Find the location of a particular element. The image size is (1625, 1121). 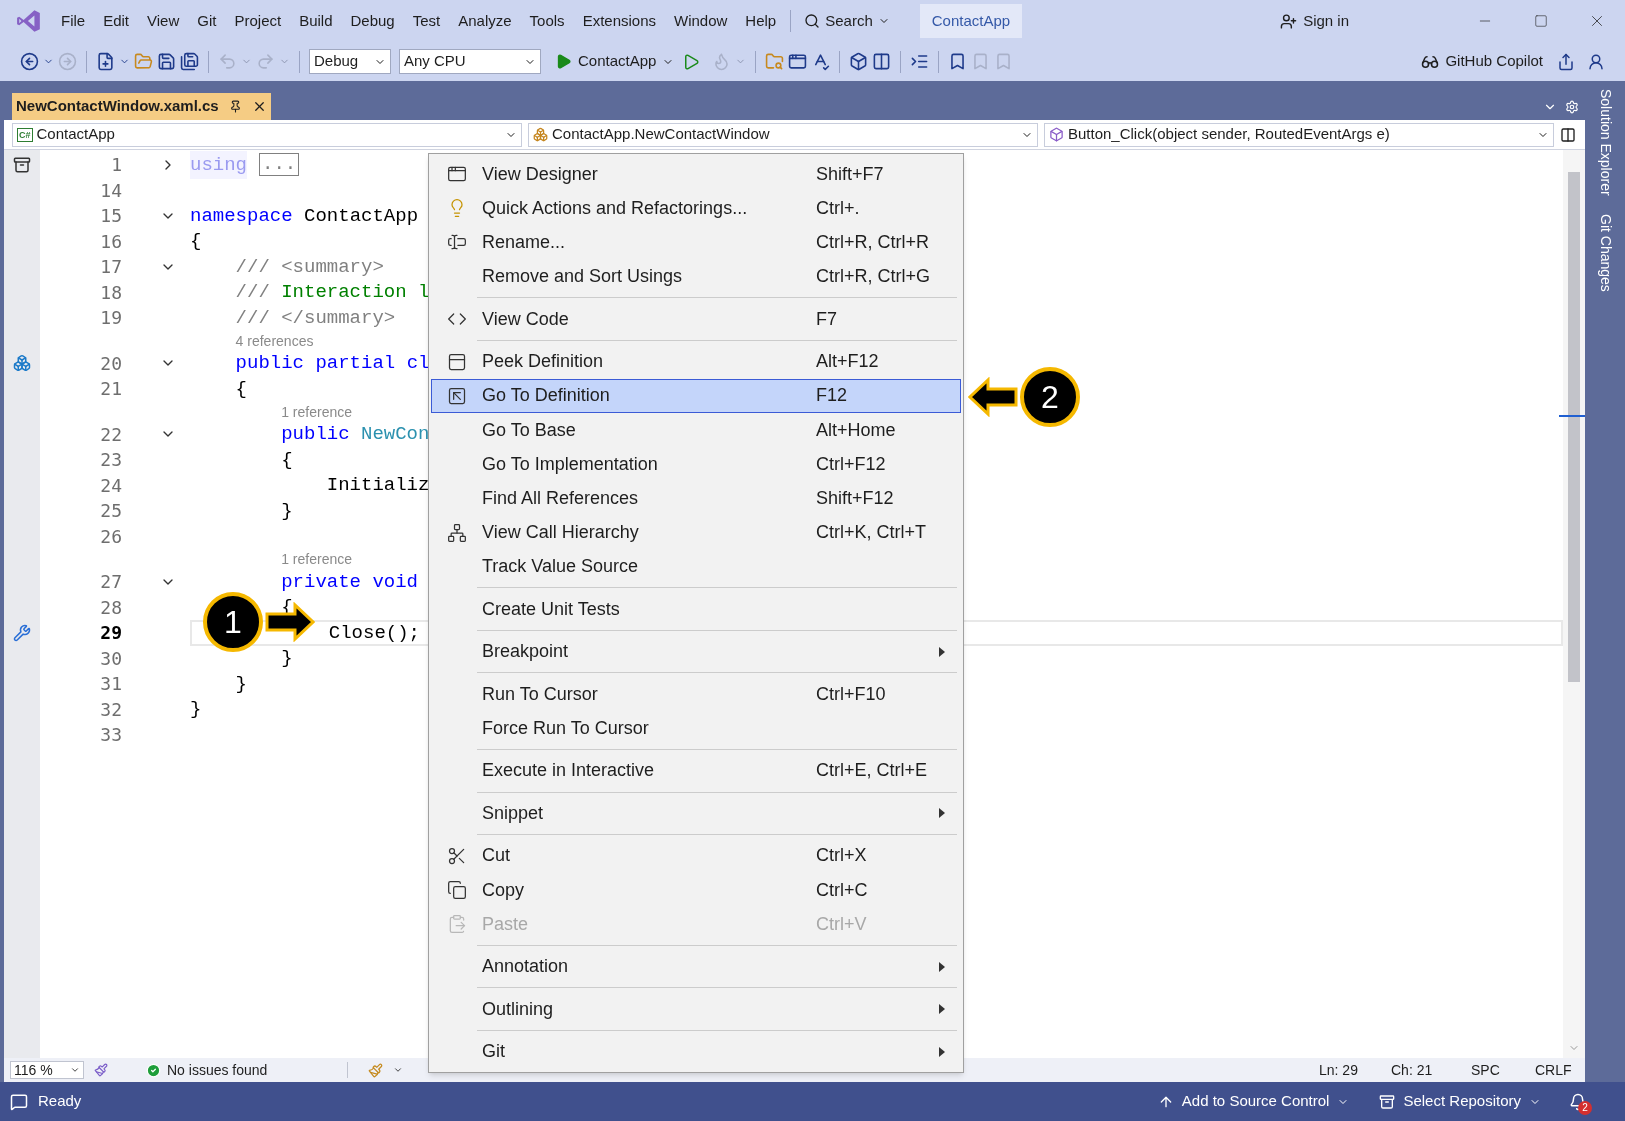

menu-item: Outlining is located at coordinates (696, 1009).